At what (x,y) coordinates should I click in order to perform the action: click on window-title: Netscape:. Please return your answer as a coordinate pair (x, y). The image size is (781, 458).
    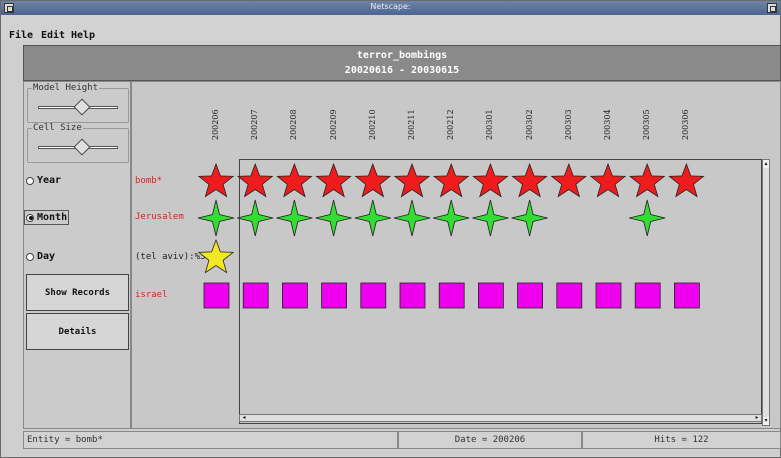
    Looking at the image, I should click on (390, 6).